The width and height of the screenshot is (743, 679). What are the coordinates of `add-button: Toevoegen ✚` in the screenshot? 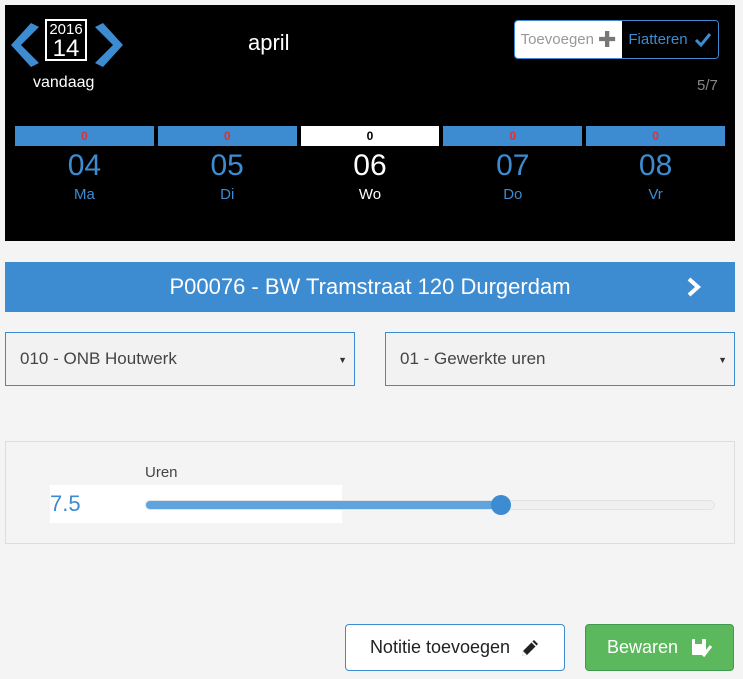 It's located at (568, 39).